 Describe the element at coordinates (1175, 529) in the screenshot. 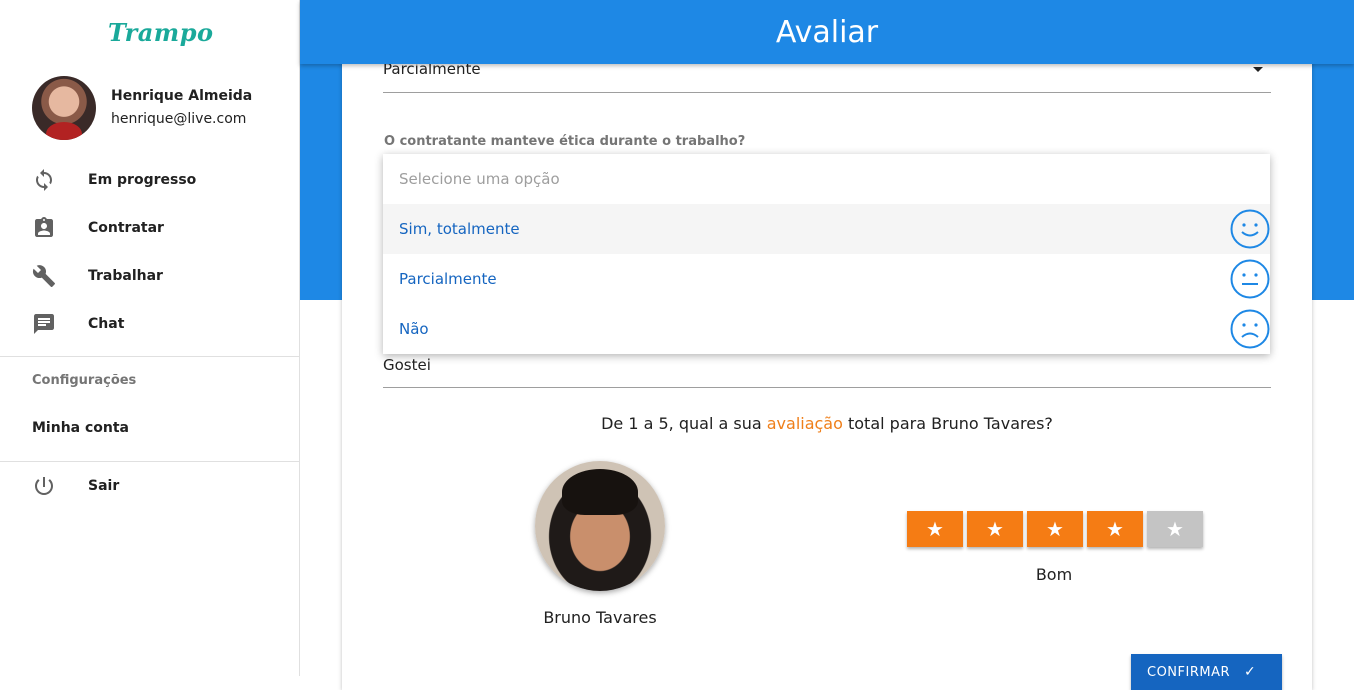

I see `star-button-5: ★` at that location.